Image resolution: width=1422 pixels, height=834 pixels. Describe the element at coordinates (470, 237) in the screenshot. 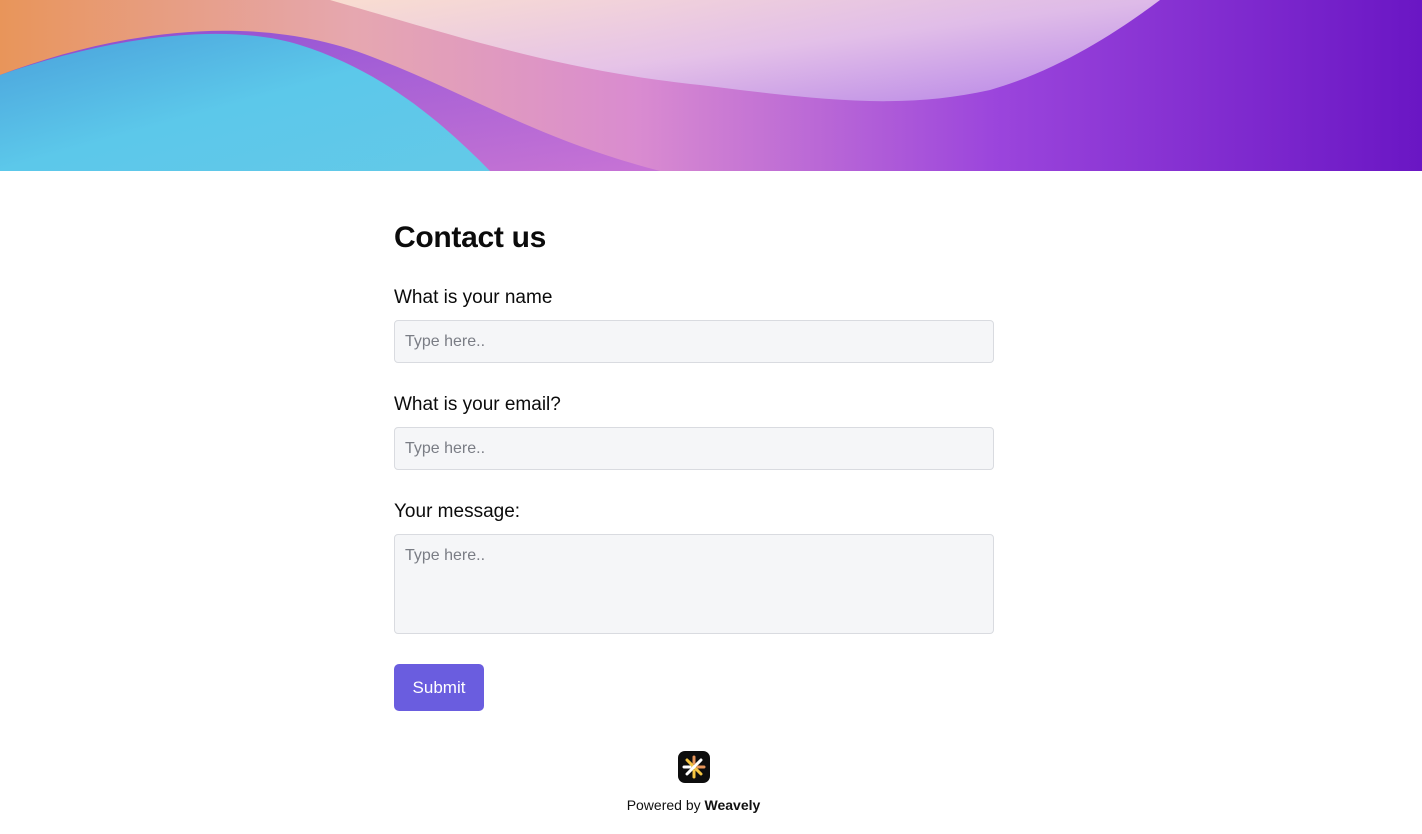

I see `form-title: Contact us` at that location.